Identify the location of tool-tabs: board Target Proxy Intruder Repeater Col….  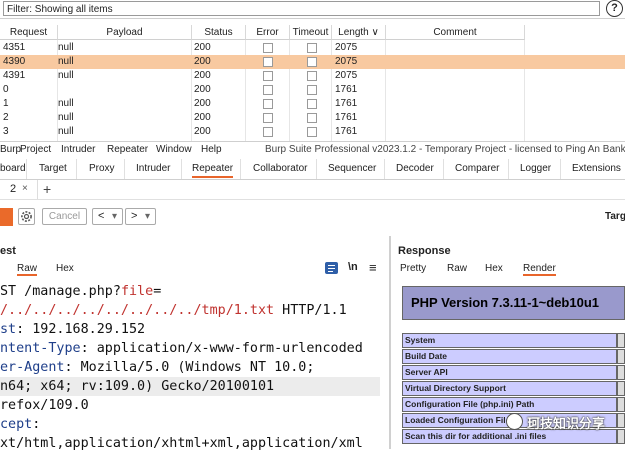
(312, 169).